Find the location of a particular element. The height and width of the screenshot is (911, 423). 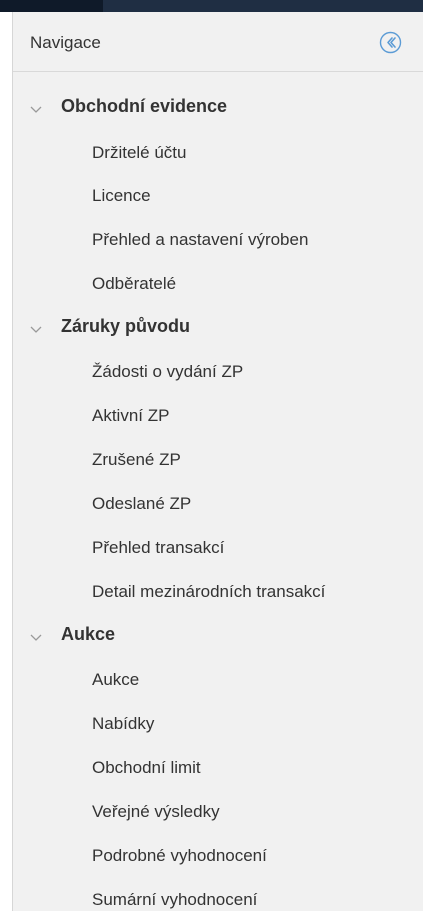

nav-item-zadosti-zp: Žádosti o vydání ZP is located at coordinates (167, 372).